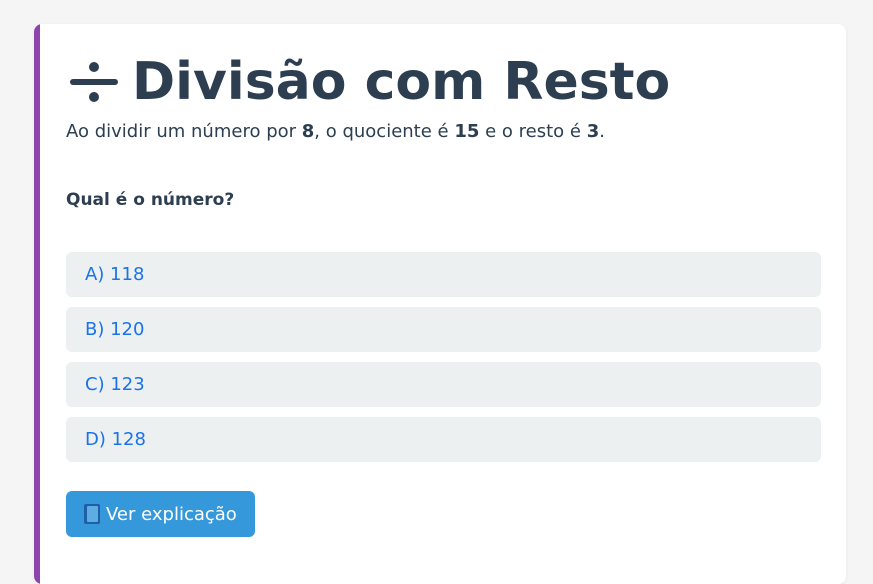 This screenshot has width=873, height=584. I want to click on remainder-value: 3, so click(593, 131).